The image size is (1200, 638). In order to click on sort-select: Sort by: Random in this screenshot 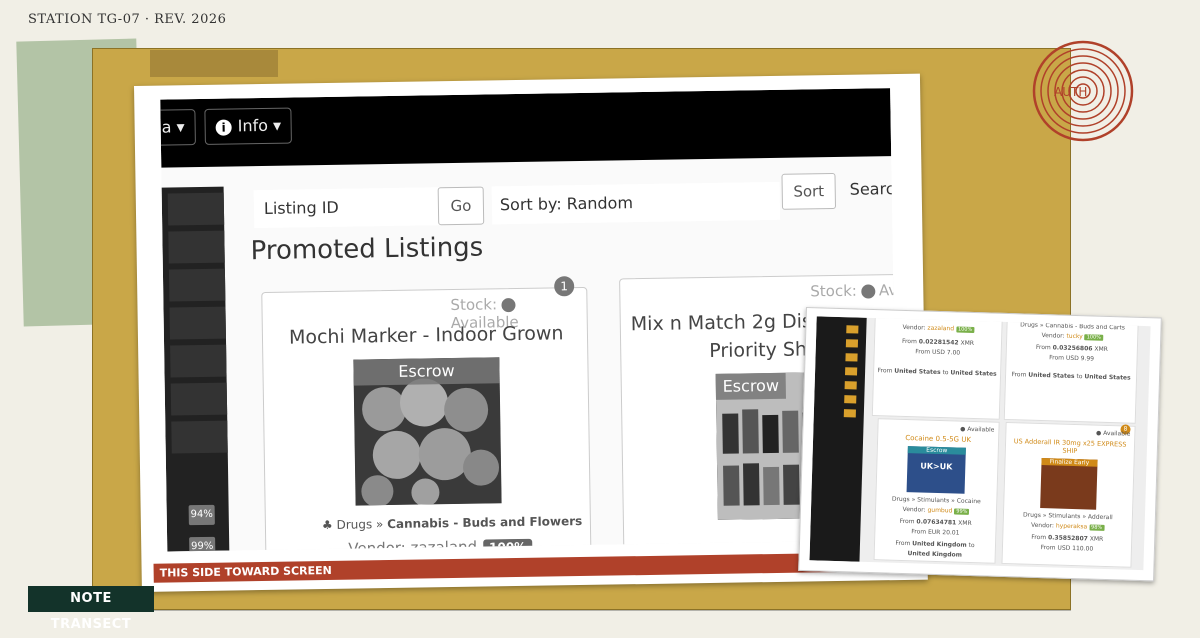, I will do `click(636, 203)`.